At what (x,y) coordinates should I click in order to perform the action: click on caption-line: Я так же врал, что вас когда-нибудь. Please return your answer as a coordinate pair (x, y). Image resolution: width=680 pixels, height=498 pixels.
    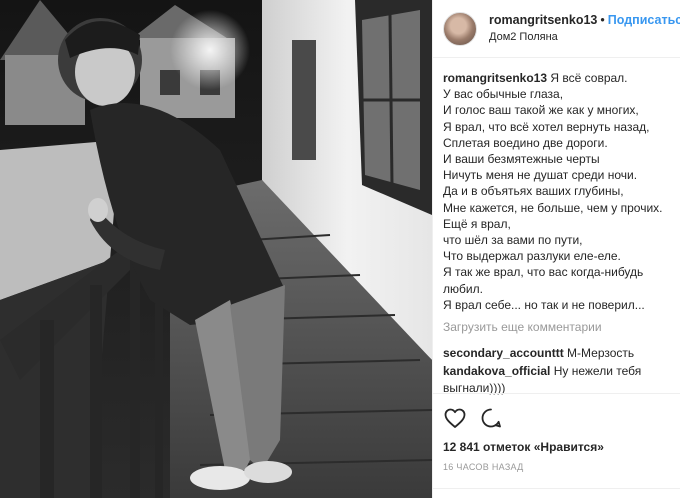
    Looking at the image, I should click on (543, 272).